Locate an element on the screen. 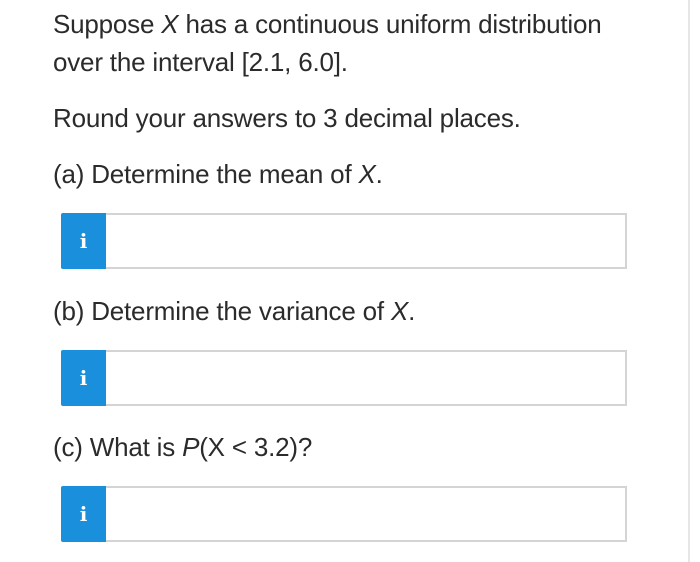 Image resolution: width=700 pixels, height=562 pixels. question-b-text: (b) Determine the variance of is located at coordinates (222, 311).